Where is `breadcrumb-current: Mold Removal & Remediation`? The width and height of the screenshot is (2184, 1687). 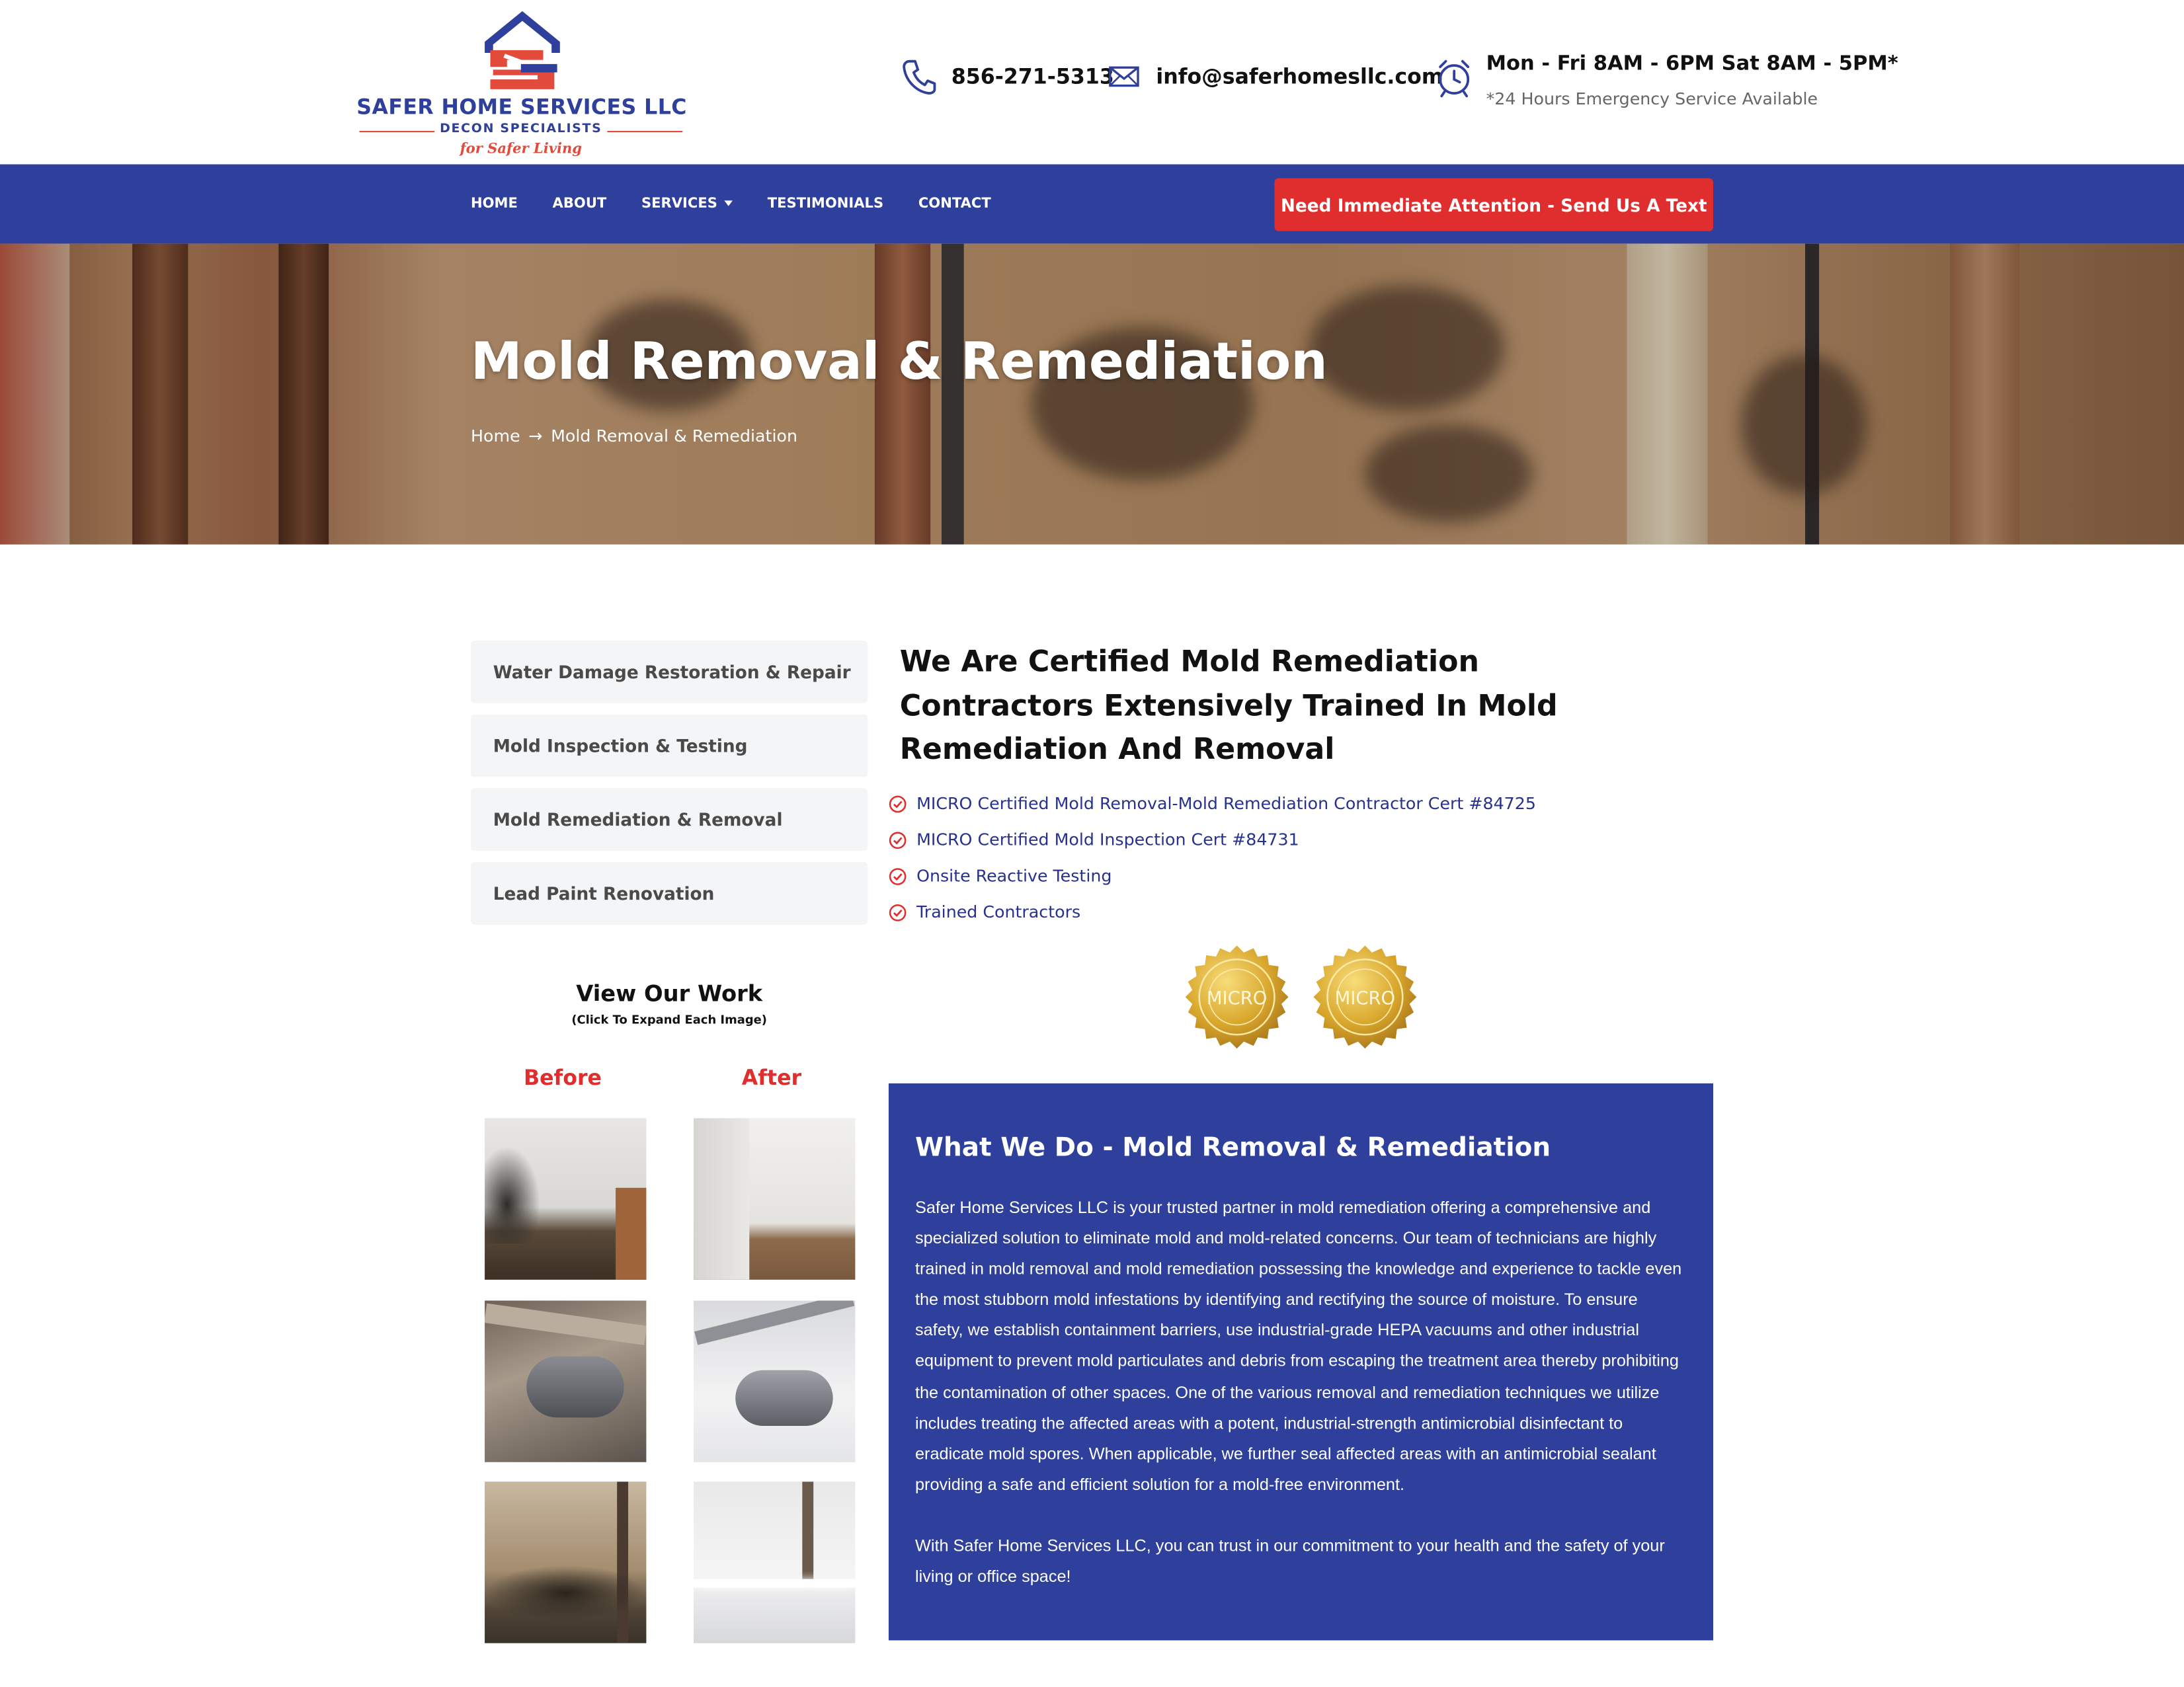
breadcrumb-current: Mold Removal & Remediation is located at coordinates (674, 436).